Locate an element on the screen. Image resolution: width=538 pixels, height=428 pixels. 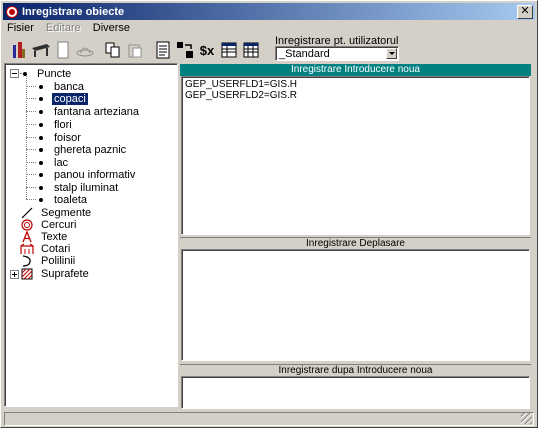
menu-bar: Fisier Editare Diverse is located at coordinates (68, 28).